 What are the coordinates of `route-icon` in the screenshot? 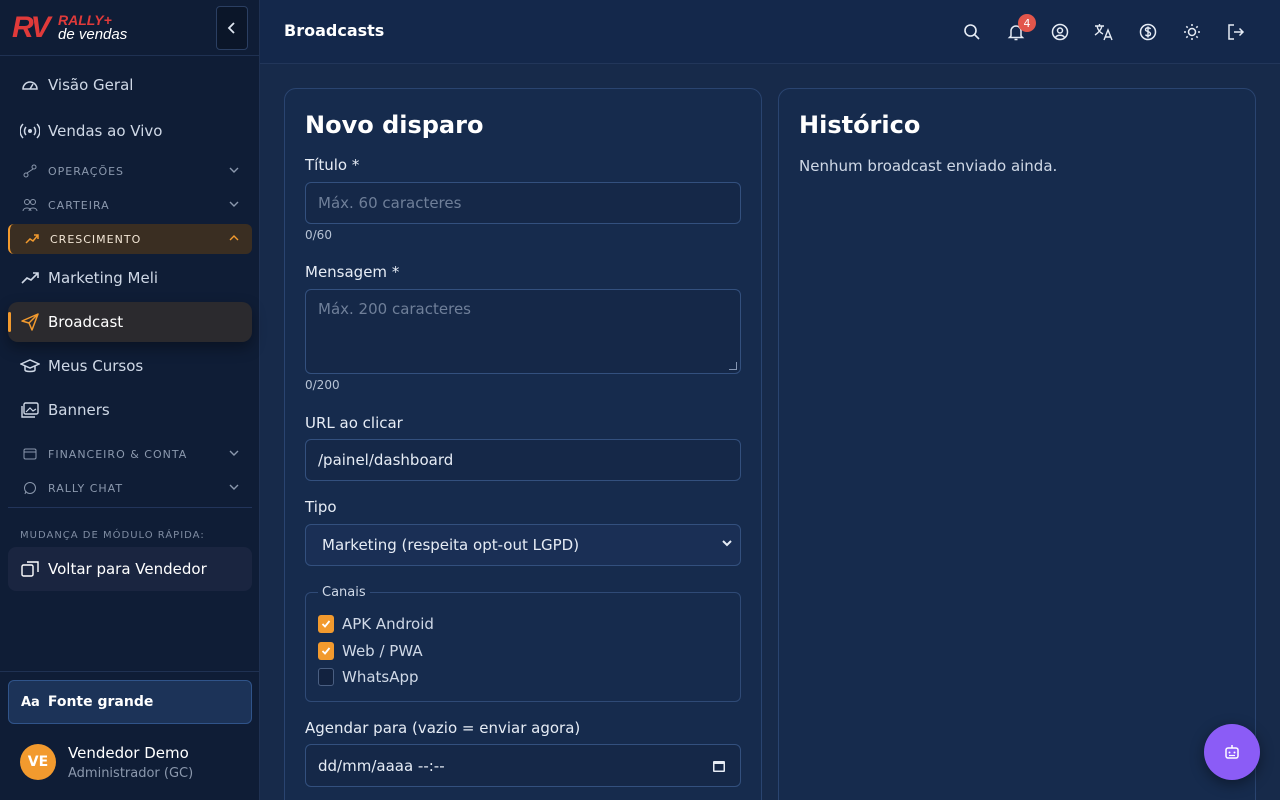 It's located at (30, 171).